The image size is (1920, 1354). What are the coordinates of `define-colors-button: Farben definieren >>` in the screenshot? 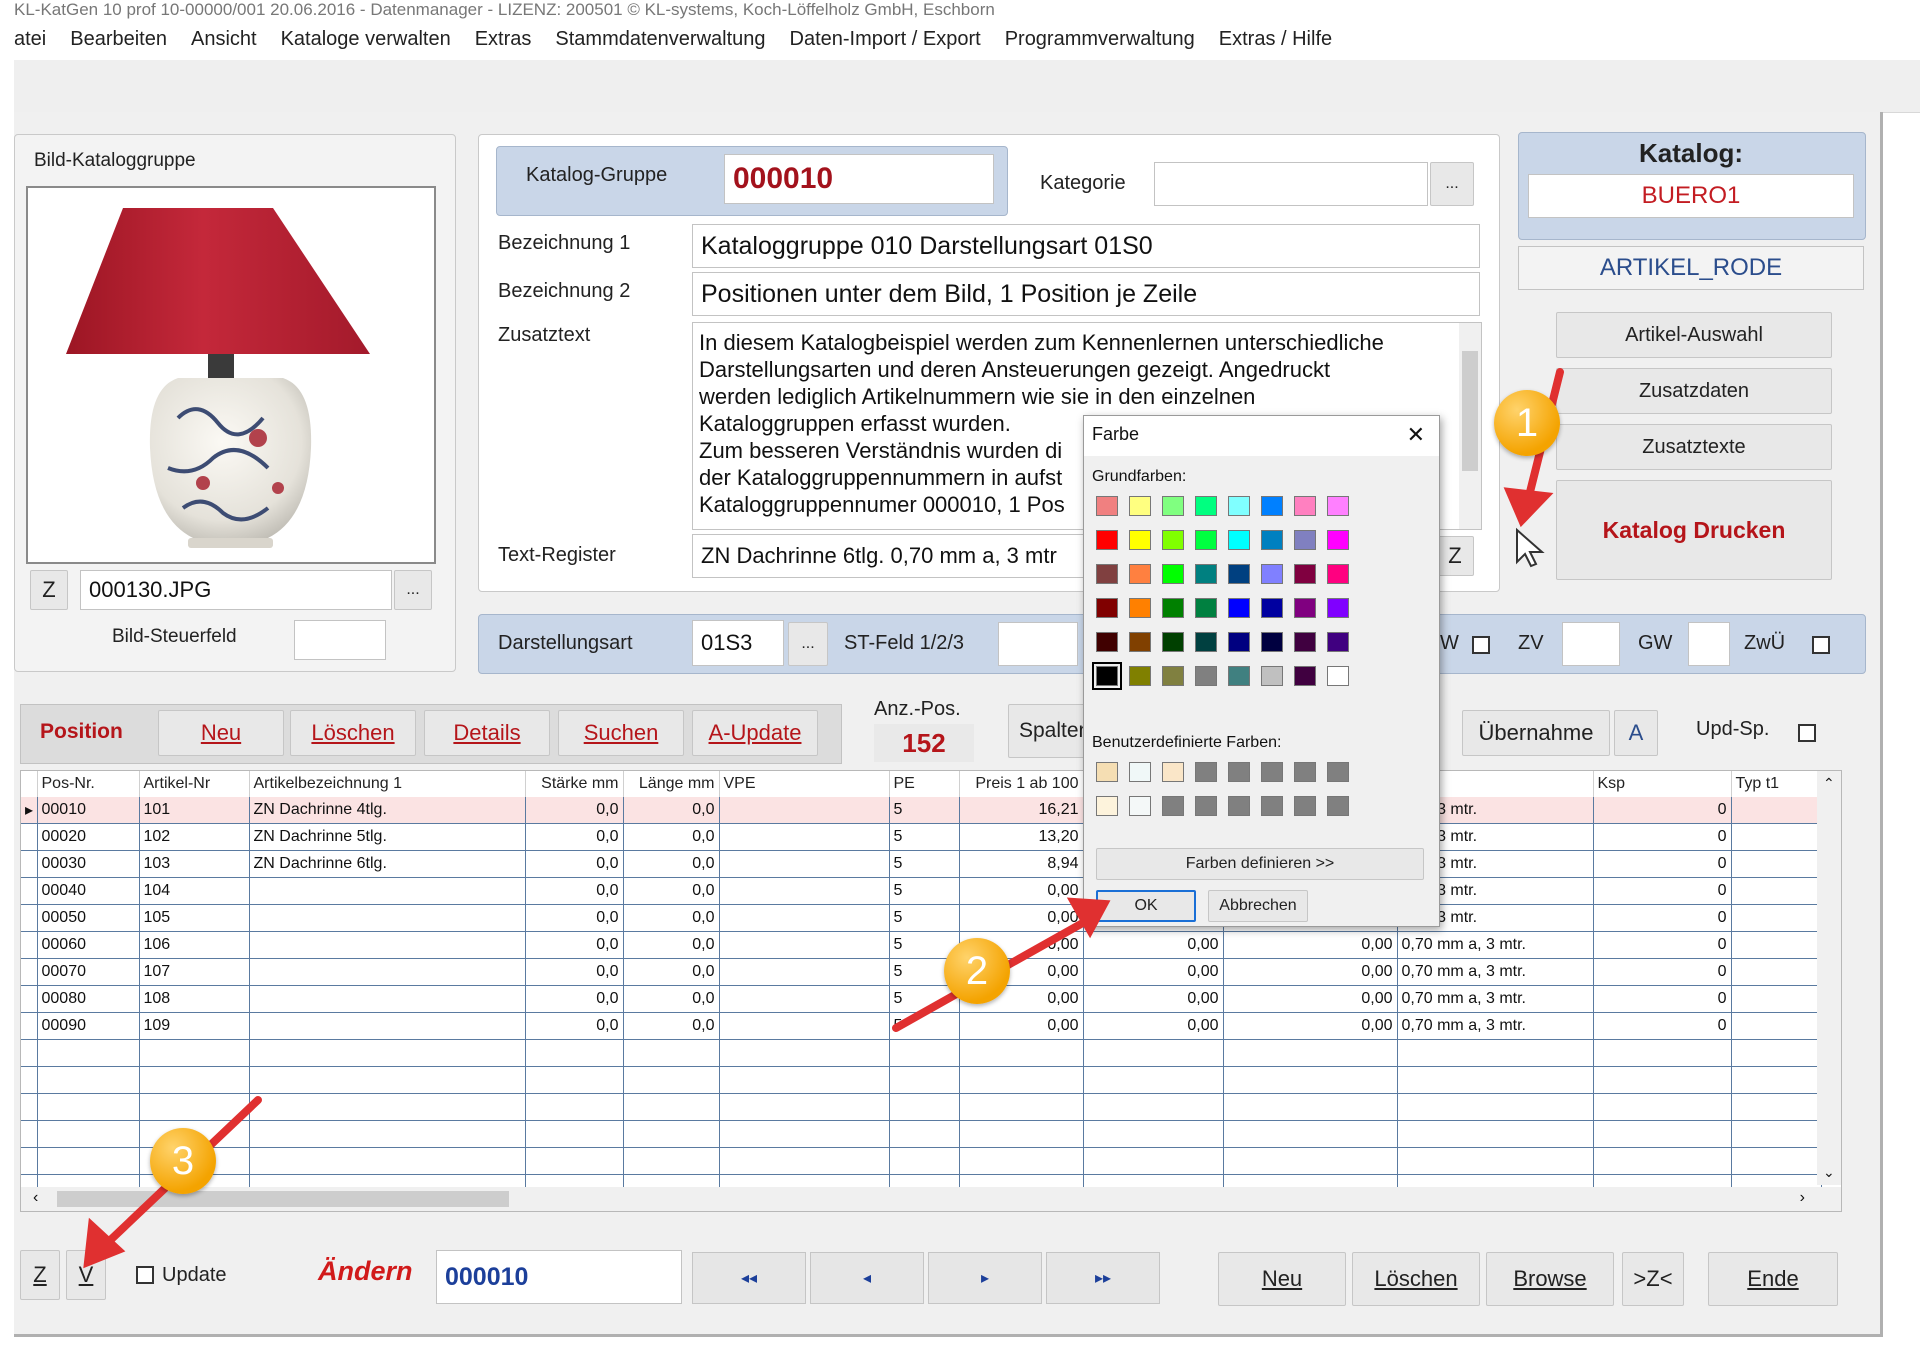 It's located at (1260, 864).